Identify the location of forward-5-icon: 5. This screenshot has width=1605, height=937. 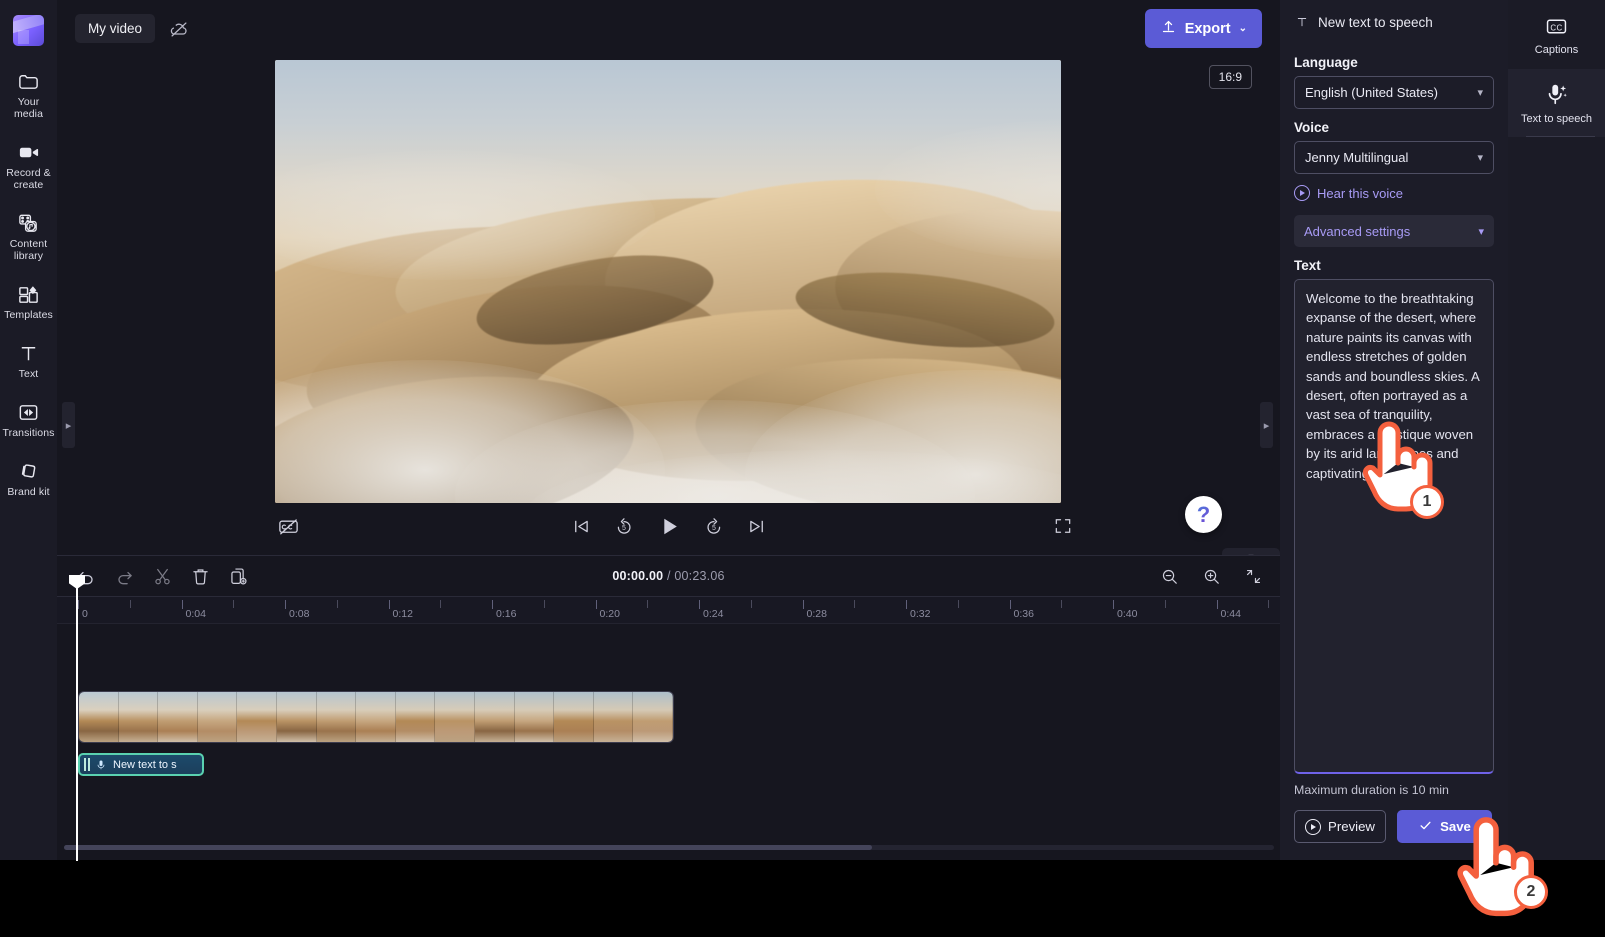
(713, 526).